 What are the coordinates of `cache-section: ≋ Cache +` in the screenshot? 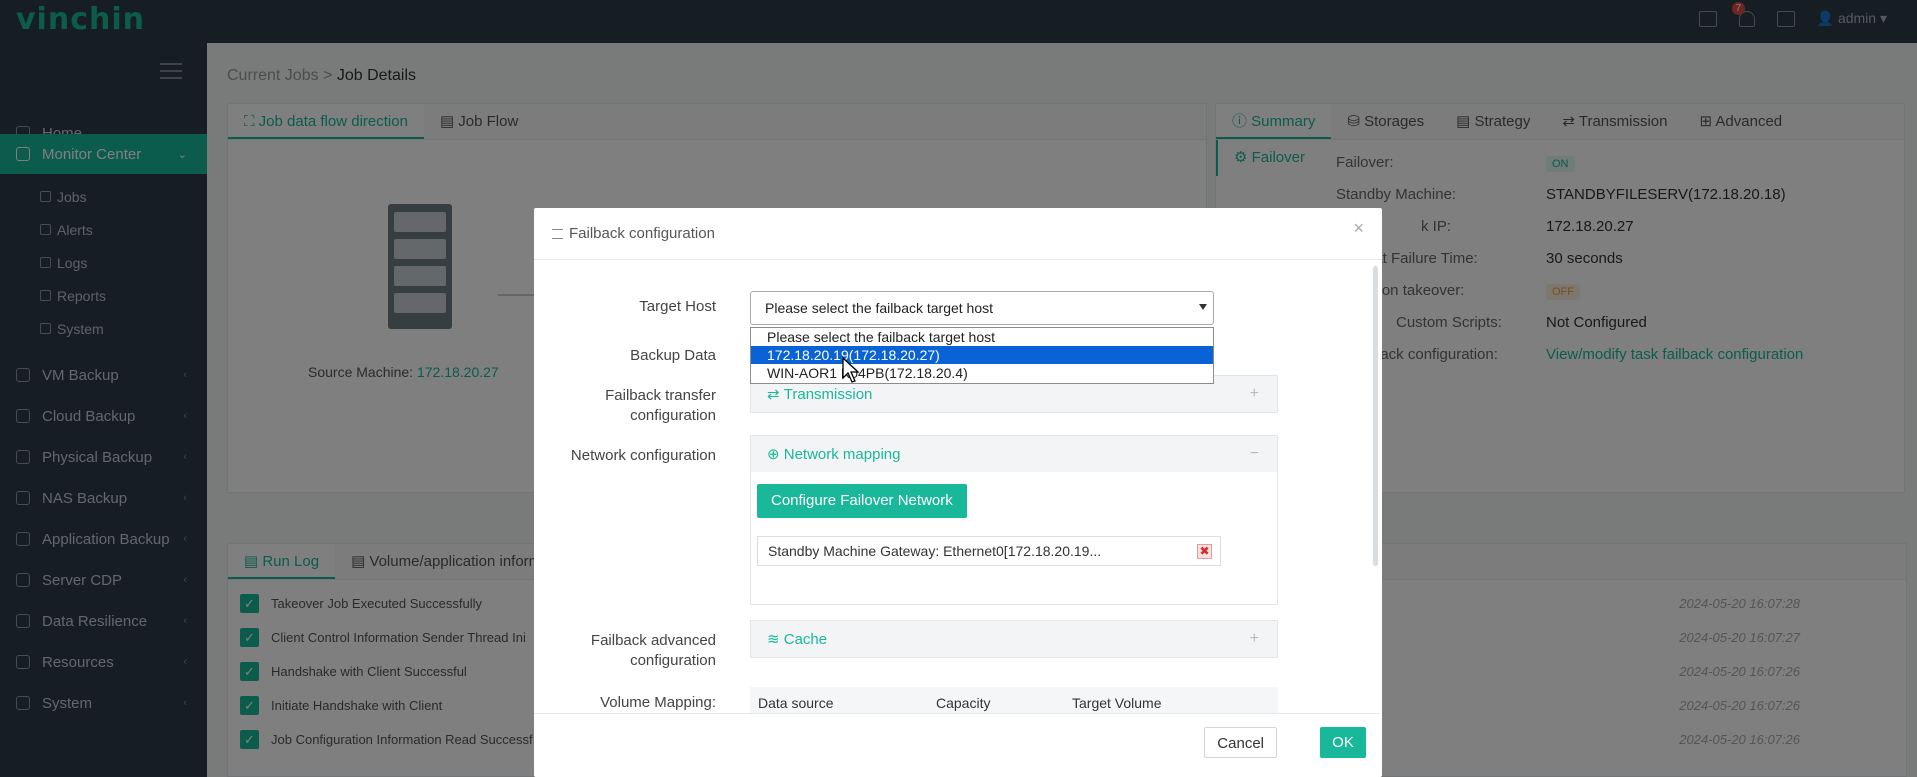 It's located at (1014, 639).